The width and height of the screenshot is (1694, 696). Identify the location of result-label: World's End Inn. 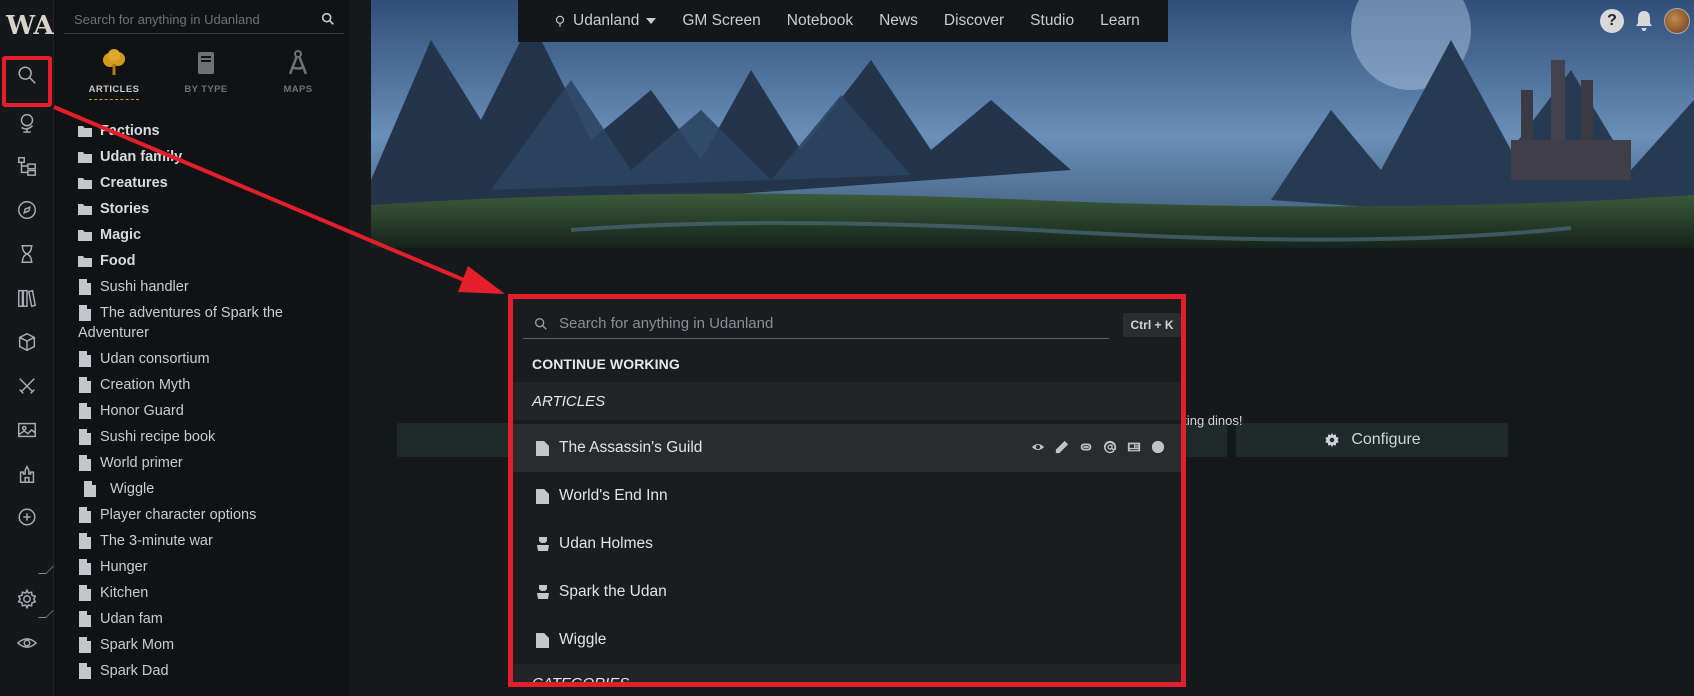
(613, 495).